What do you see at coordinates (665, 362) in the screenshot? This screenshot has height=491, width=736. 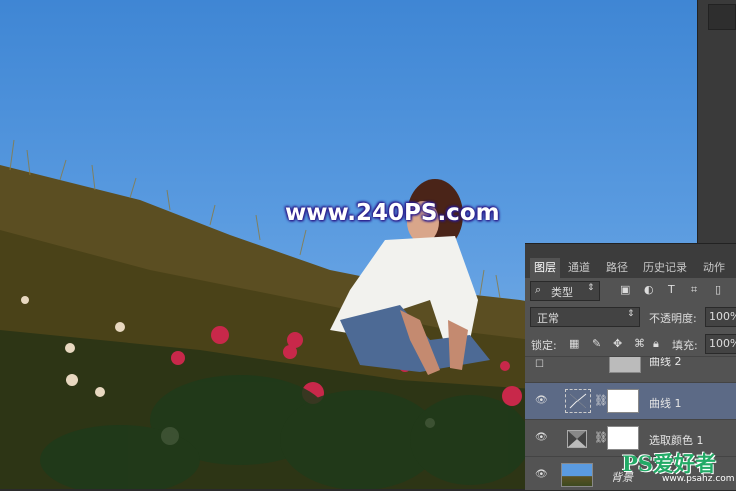 I see `layer-name: 曲线 2` at bounding box center [665, 362].